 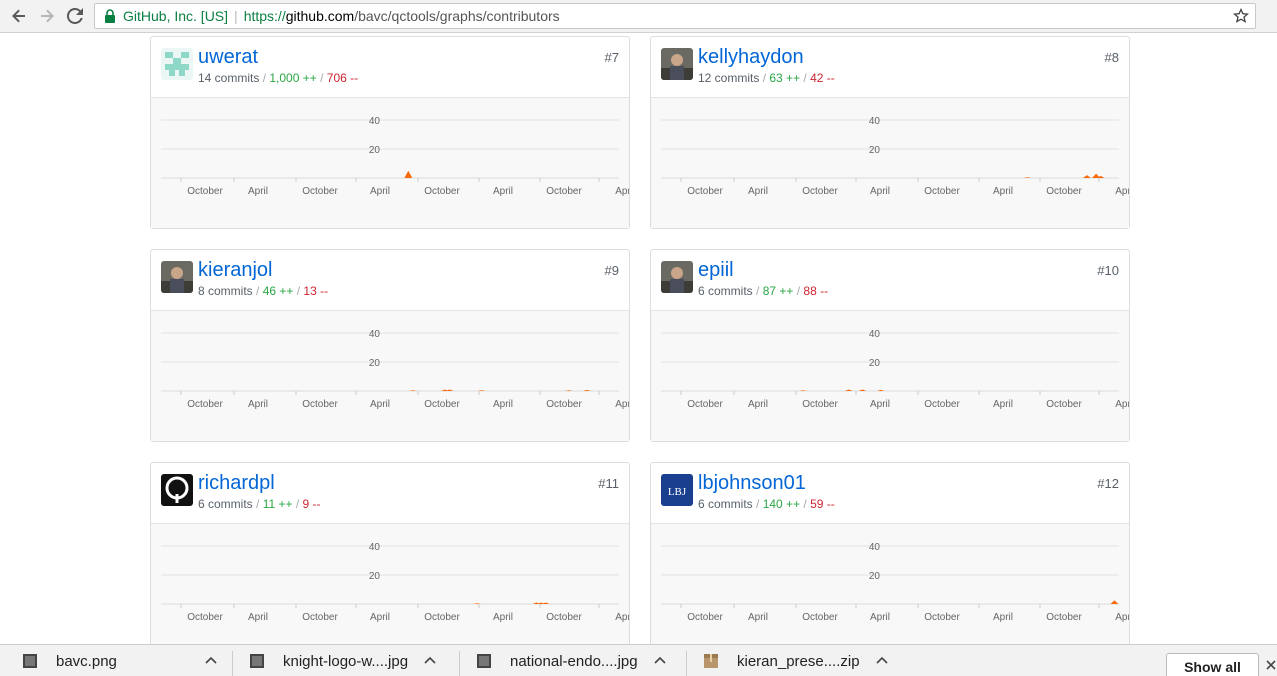 What do you see at coordinates (1241, 16) in the screenshot?
I see `bookmark-star-icon` at bounding box center [1241, 16].